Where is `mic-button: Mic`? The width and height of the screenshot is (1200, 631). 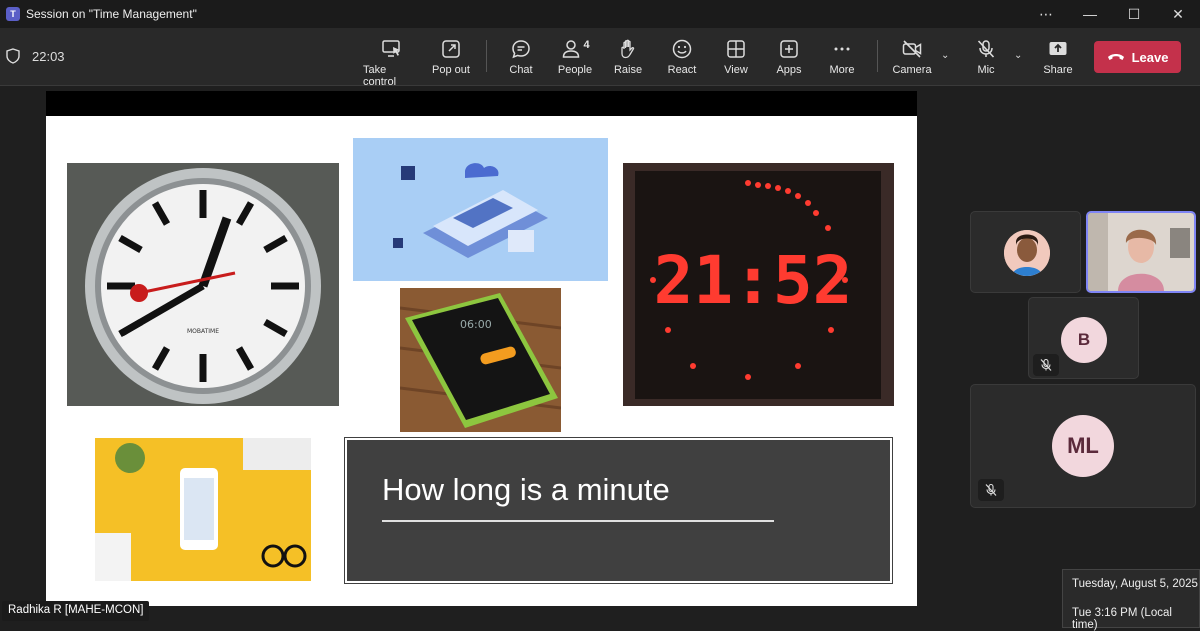 mic-button: Mic is located at coordinates (986, 55).